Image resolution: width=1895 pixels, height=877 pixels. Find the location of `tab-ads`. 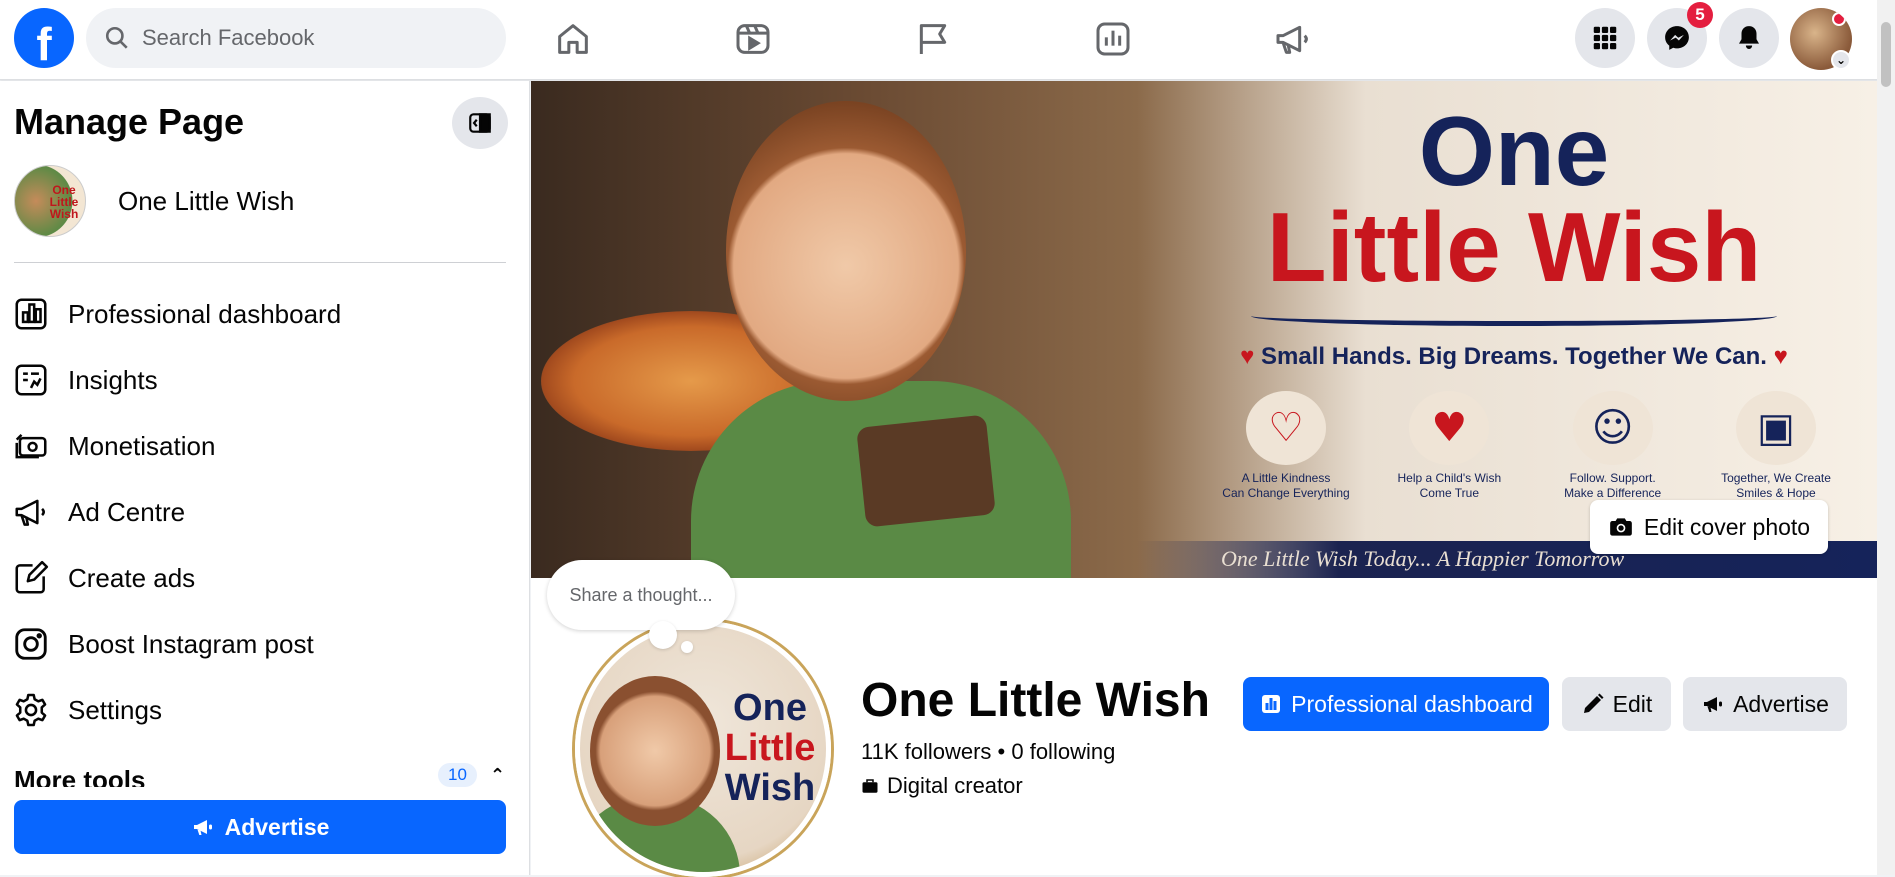

tab-ads is located at coordinates (1293, 39).